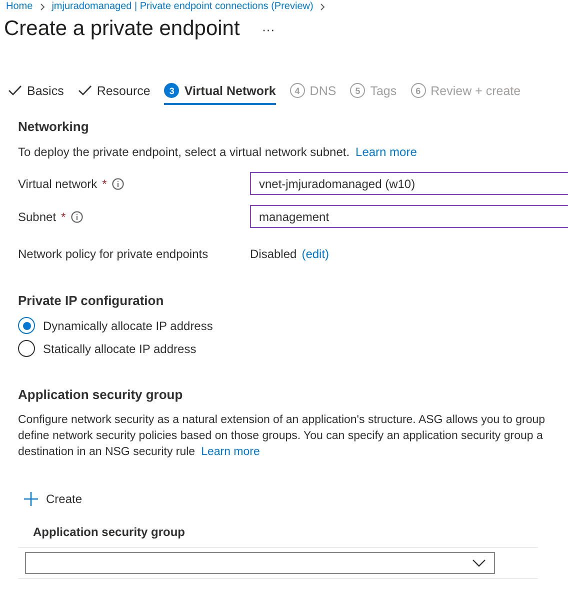 This screenshot has width=568, height=610. What do you see at coordinates (58, 183) in the screenshot?
I see `field-label: Virtual network` at bounding box center [58, 183].